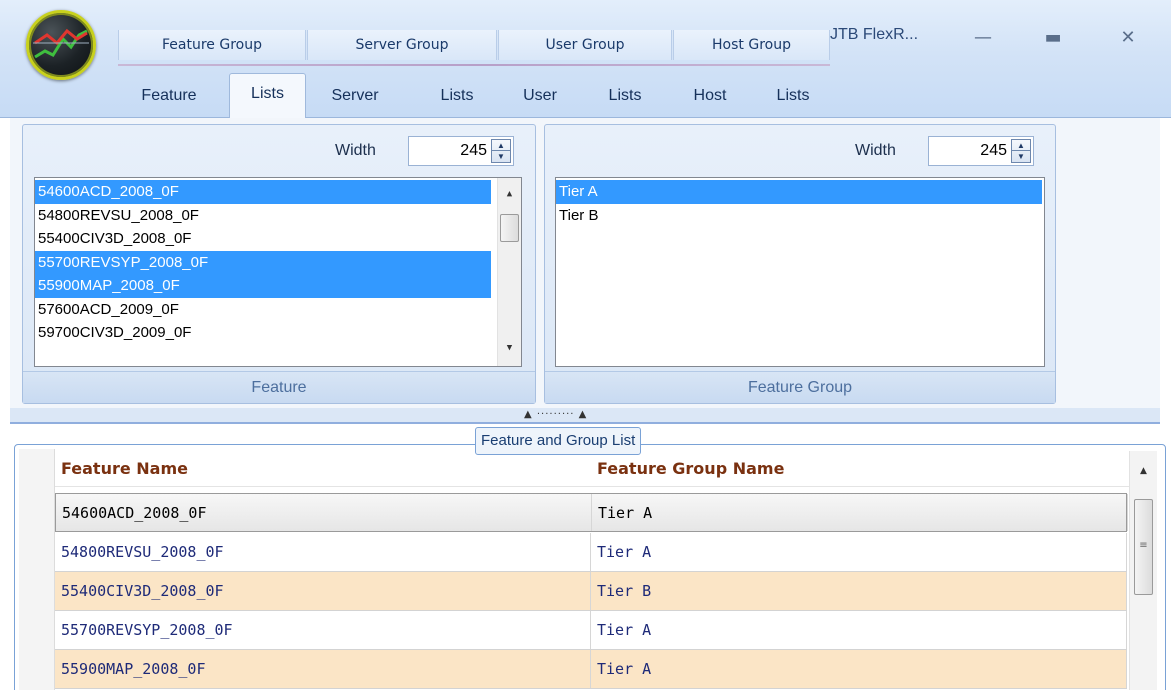 The height and width of the screenshot is (690, 1171). I want to click on group-width-stepper: 245 ▲ ▼, so click(981, 151).